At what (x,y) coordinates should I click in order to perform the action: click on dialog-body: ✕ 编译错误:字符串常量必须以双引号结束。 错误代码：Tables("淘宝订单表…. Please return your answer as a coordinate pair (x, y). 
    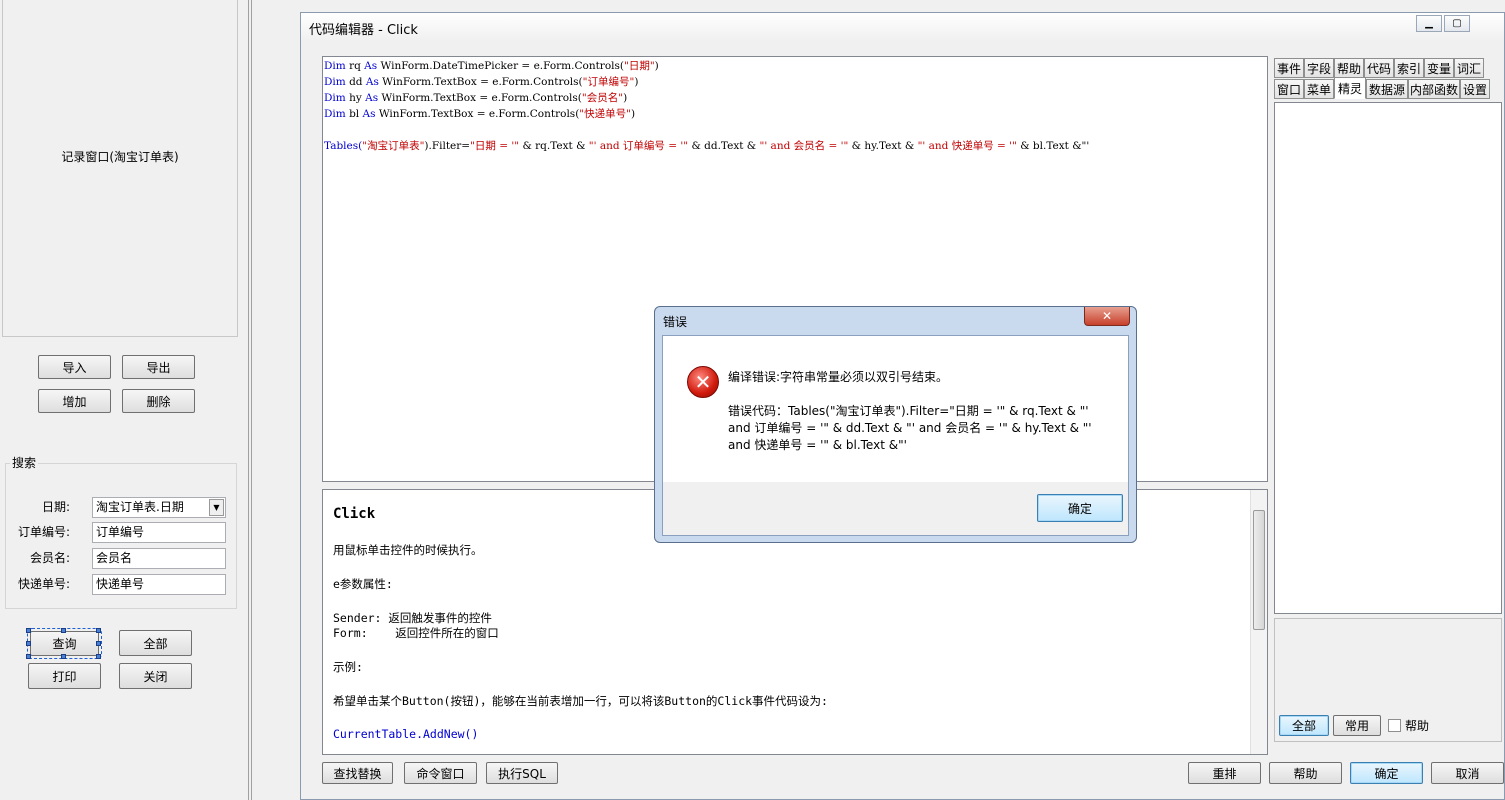
    Looking at the image, I should click on (895, 435).